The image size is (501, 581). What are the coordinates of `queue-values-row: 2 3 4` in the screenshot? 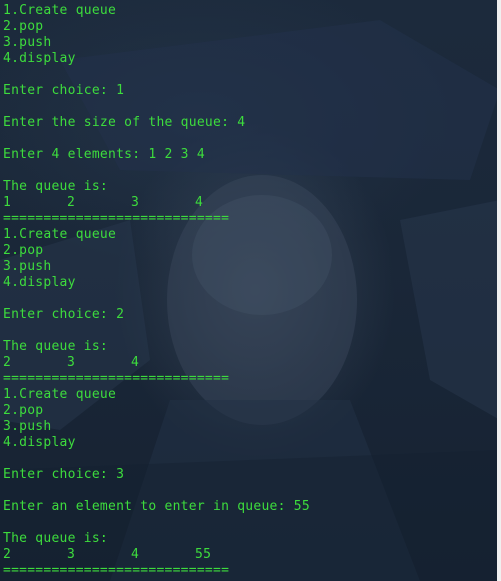 It's located at (156, 363).